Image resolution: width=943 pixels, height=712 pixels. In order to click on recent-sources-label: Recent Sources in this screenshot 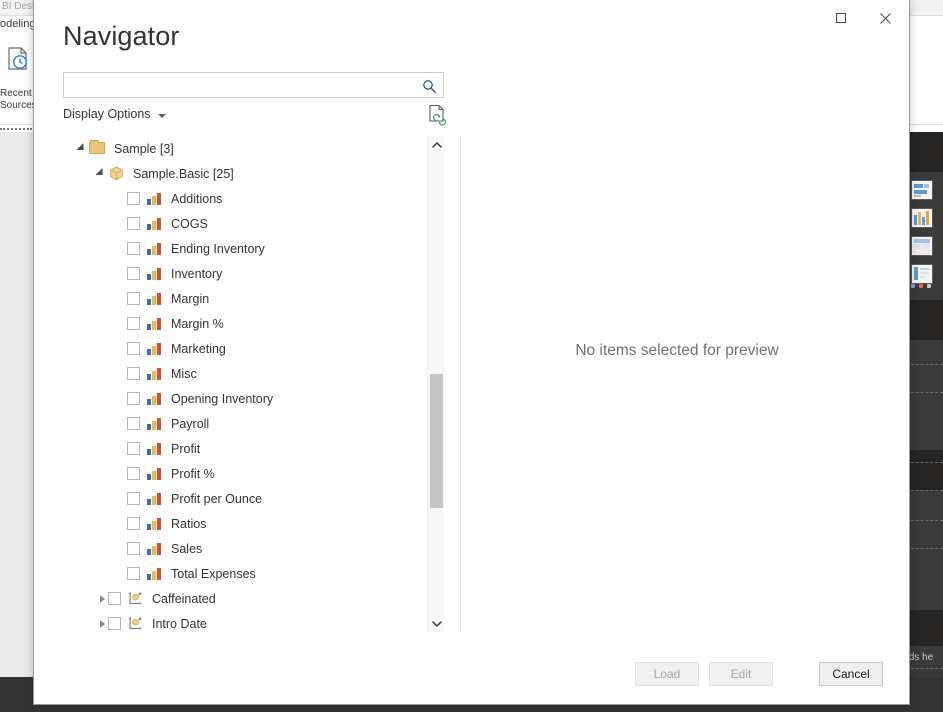, I will do `click(18, 100)`.